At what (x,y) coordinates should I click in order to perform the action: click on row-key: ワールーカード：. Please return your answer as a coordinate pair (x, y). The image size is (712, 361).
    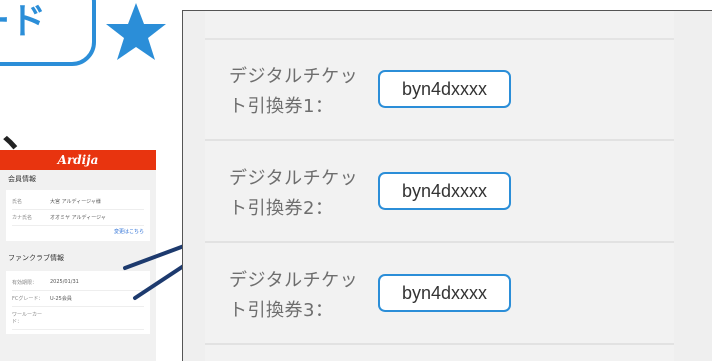
    Looking at the image, I should click on (27, 318).